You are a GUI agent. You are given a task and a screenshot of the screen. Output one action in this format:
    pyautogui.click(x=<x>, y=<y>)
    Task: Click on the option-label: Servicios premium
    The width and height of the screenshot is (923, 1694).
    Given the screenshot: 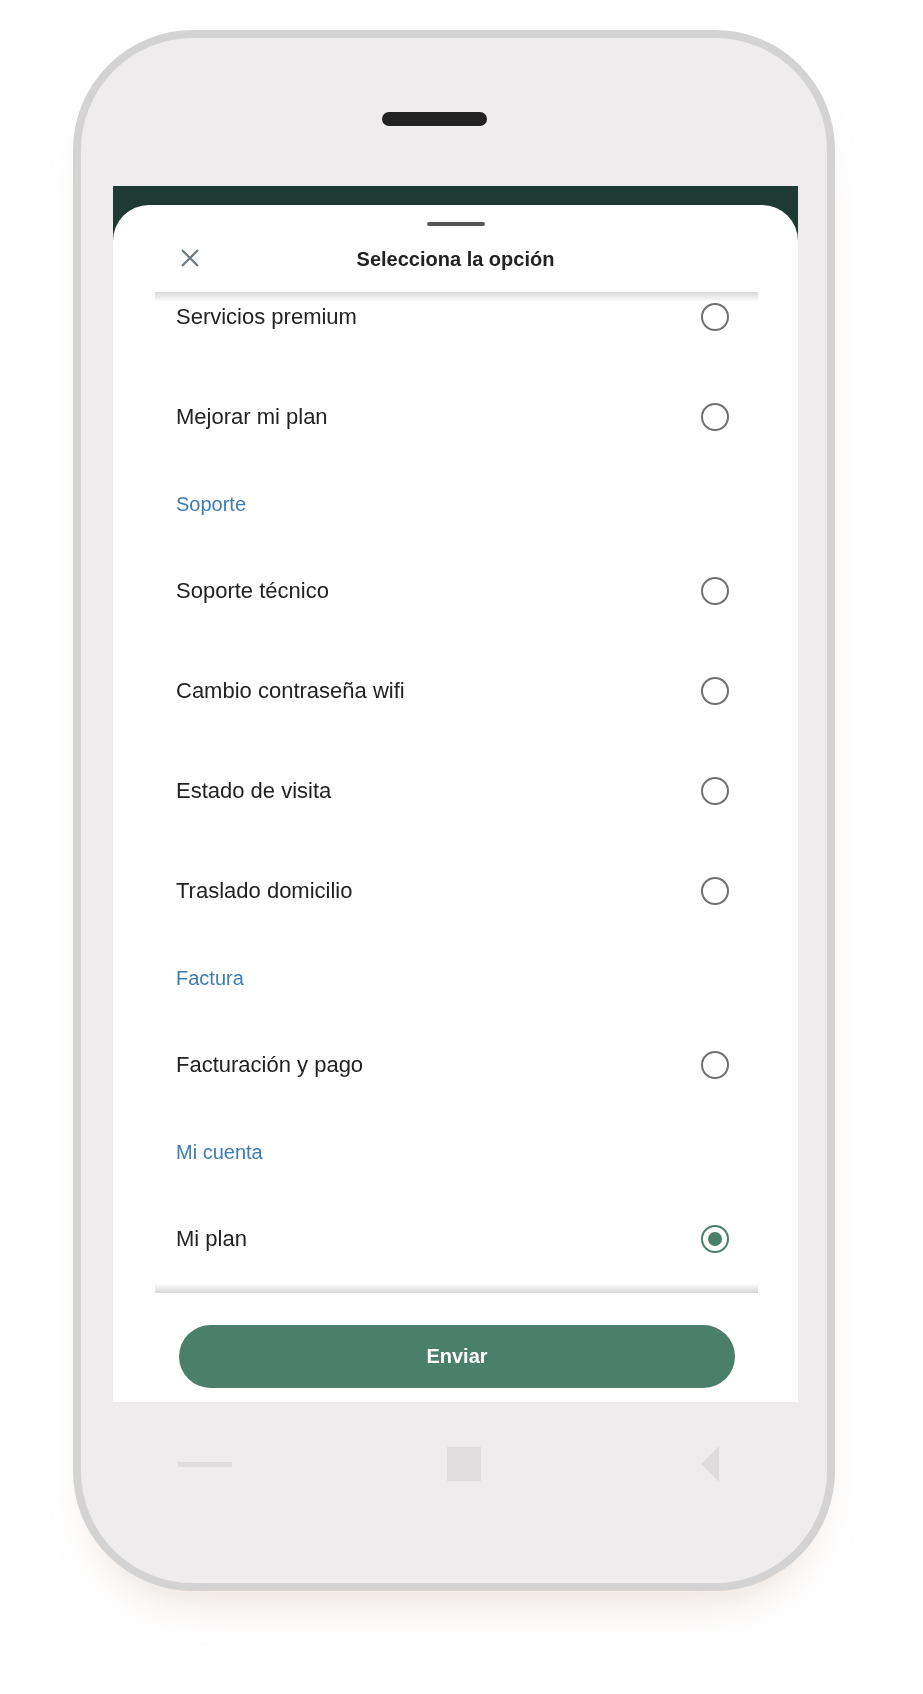 What is the action you would take?
    pyautogui.click(x=266, y=317)
    